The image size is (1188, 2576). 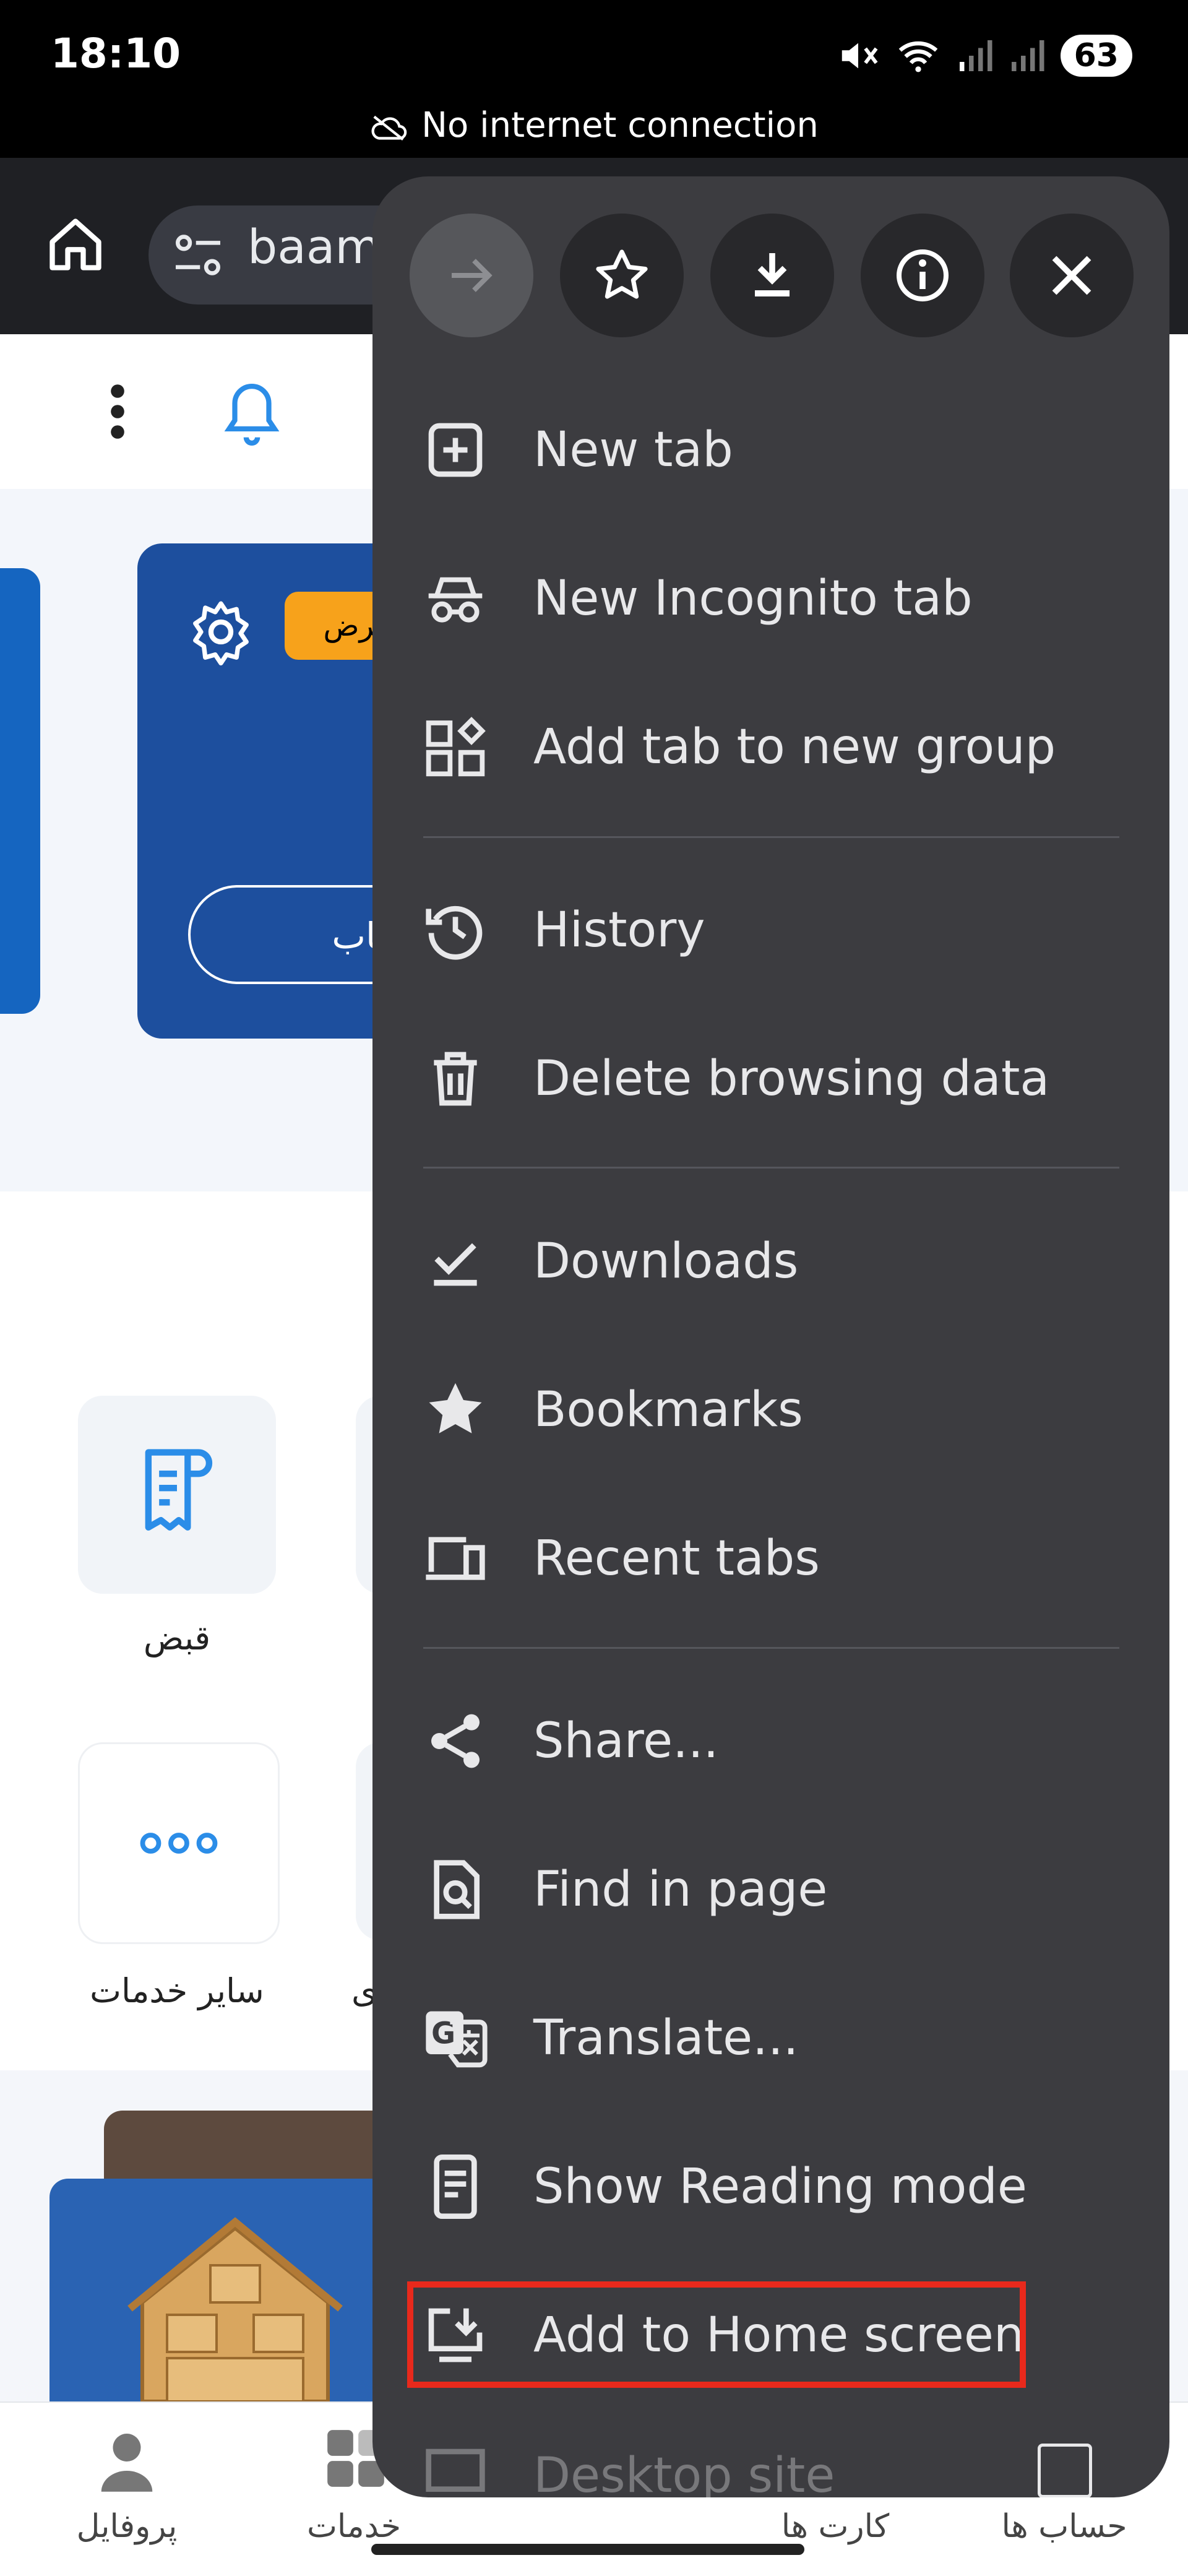 I want to click on close-icon, so click(x=1071, y=275).